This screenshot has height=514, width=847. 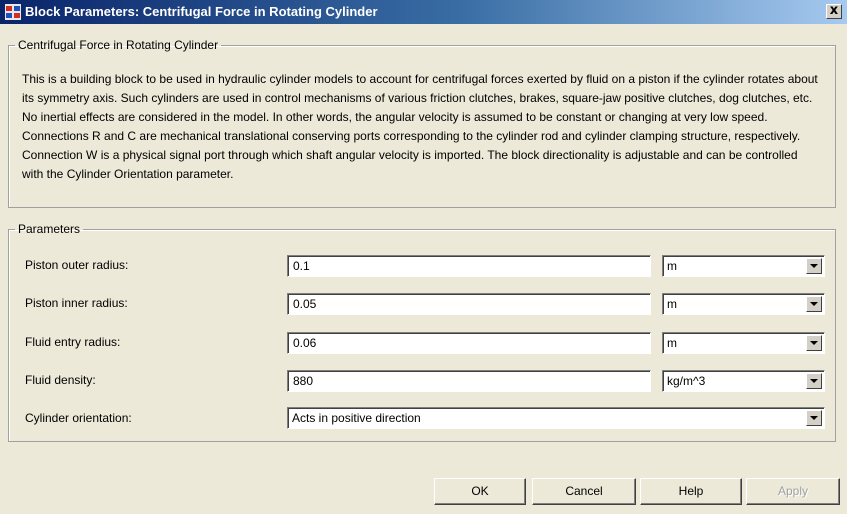 I want to click on apply-button: Apply, so click(x=793, y=491).